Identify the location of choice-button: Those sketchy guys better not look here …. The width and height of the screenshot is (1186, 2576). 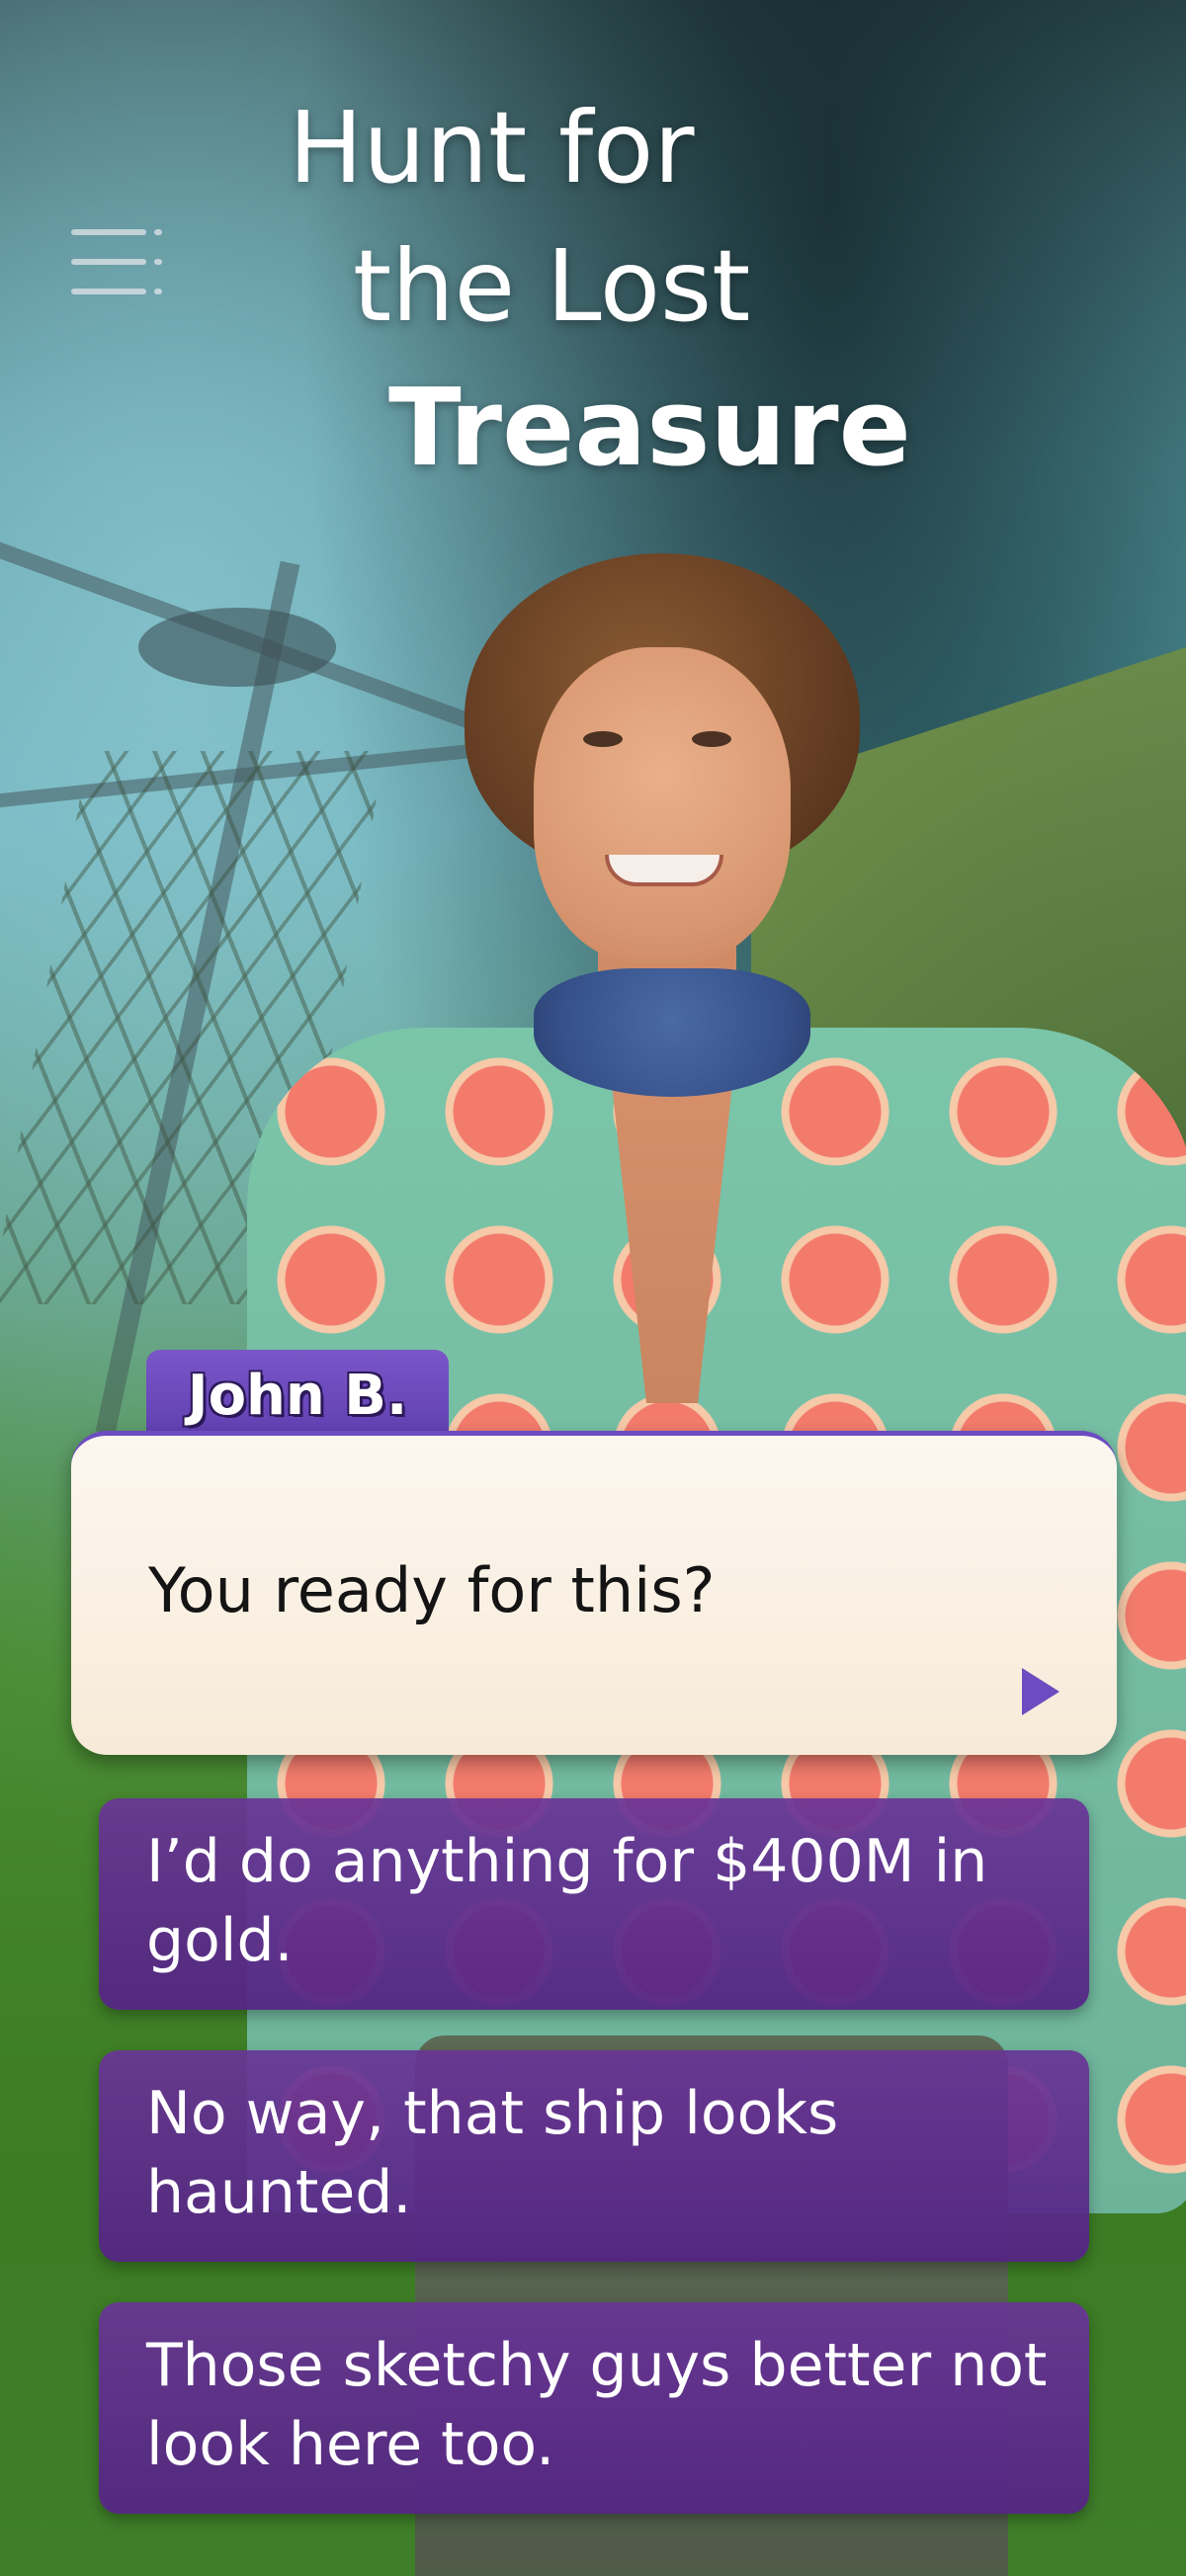
(594, 2408).